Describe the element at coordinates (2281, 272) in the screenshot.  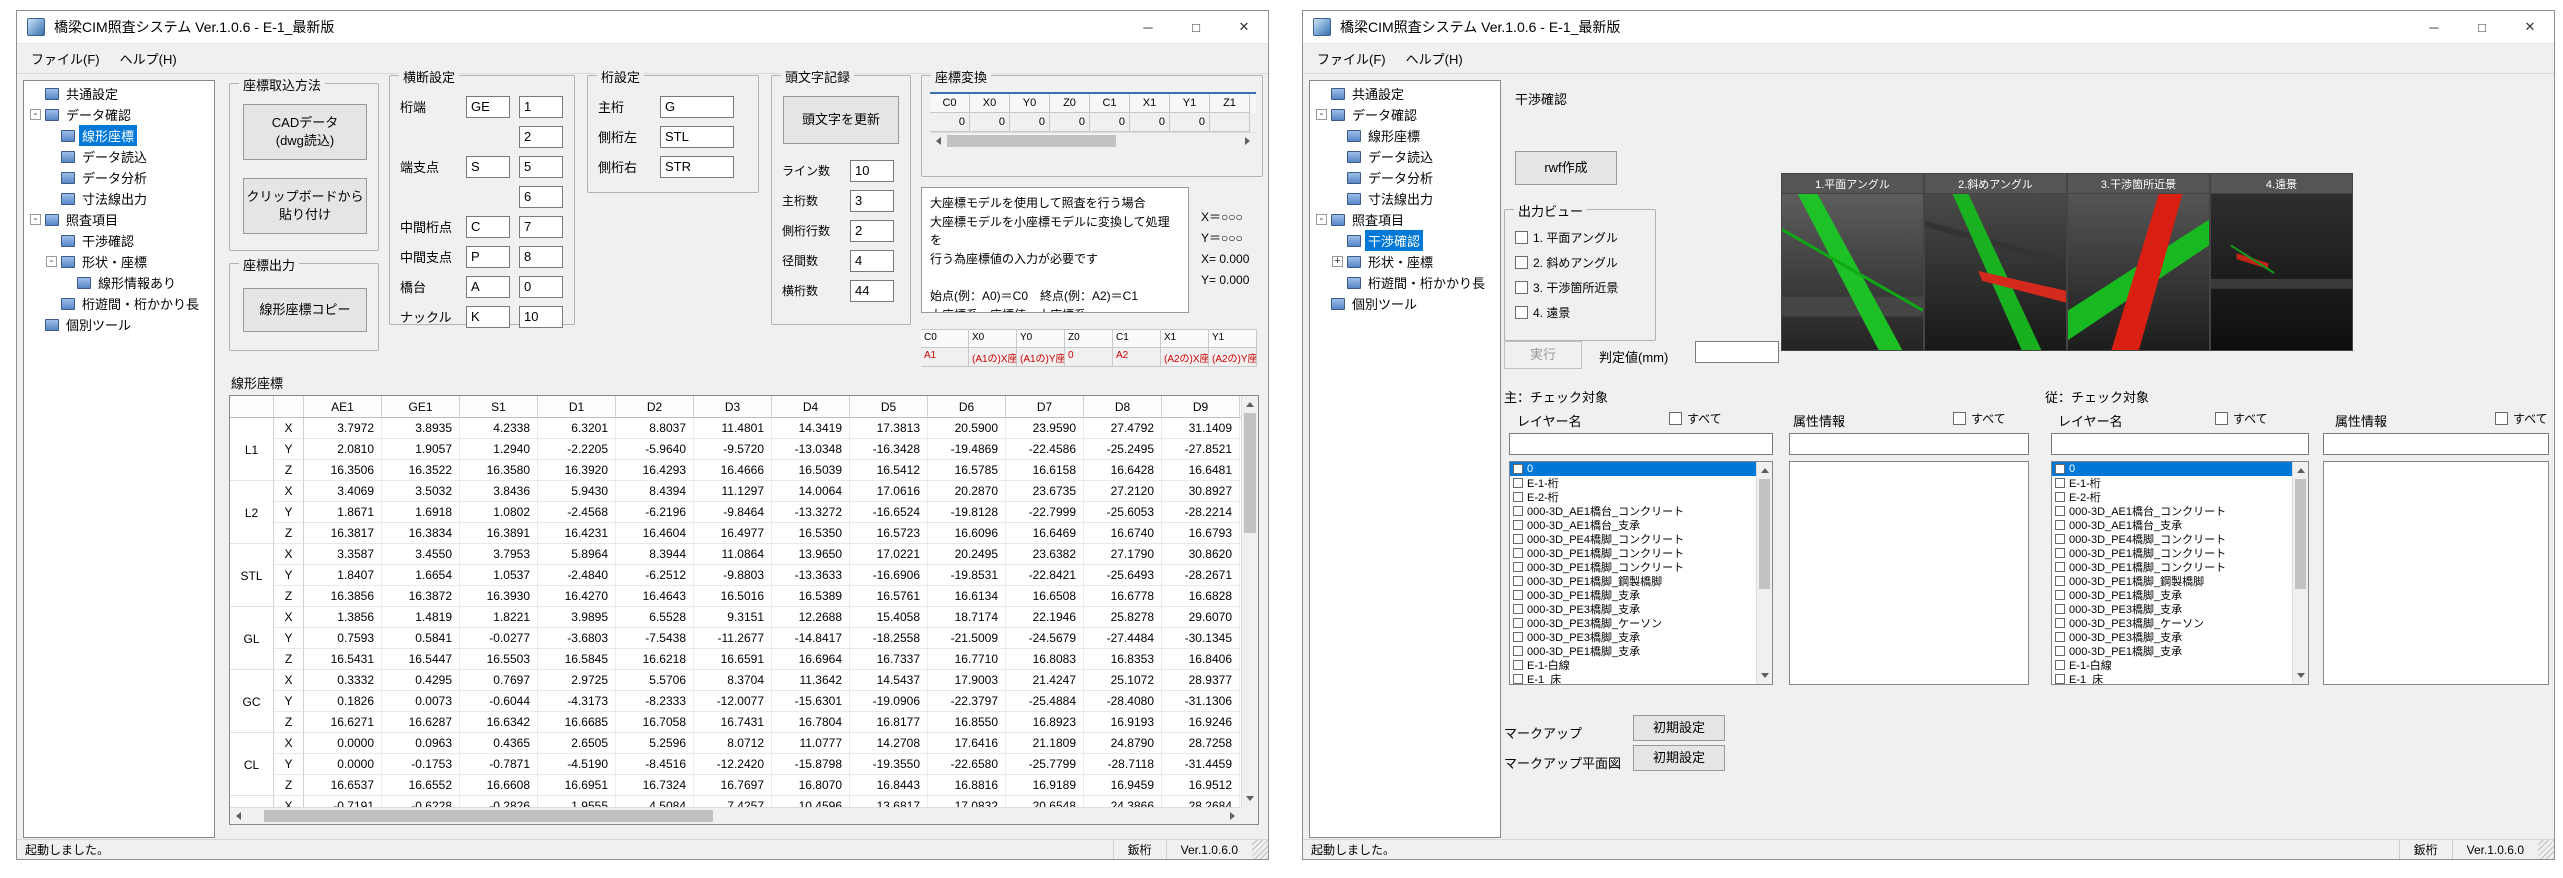
I see `viewer-image-distant` at that location.